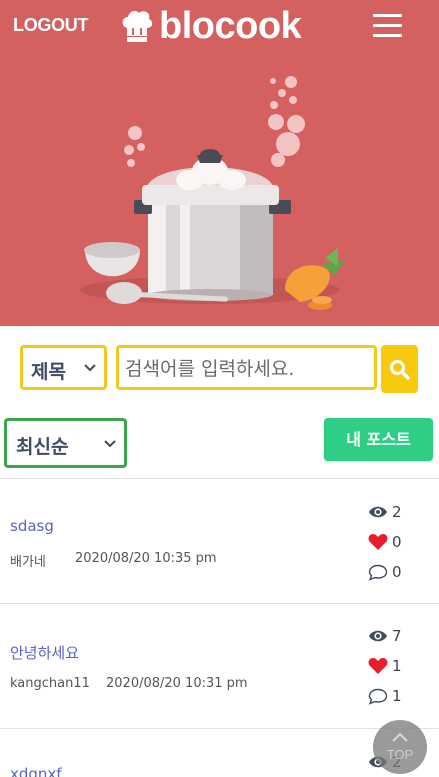 The height and width of the screenshot is (777, 439). What do you see at coordinates (230, 26) in the screenshot?
I see `brand-name: blocook` at bounding box center [230, 26].